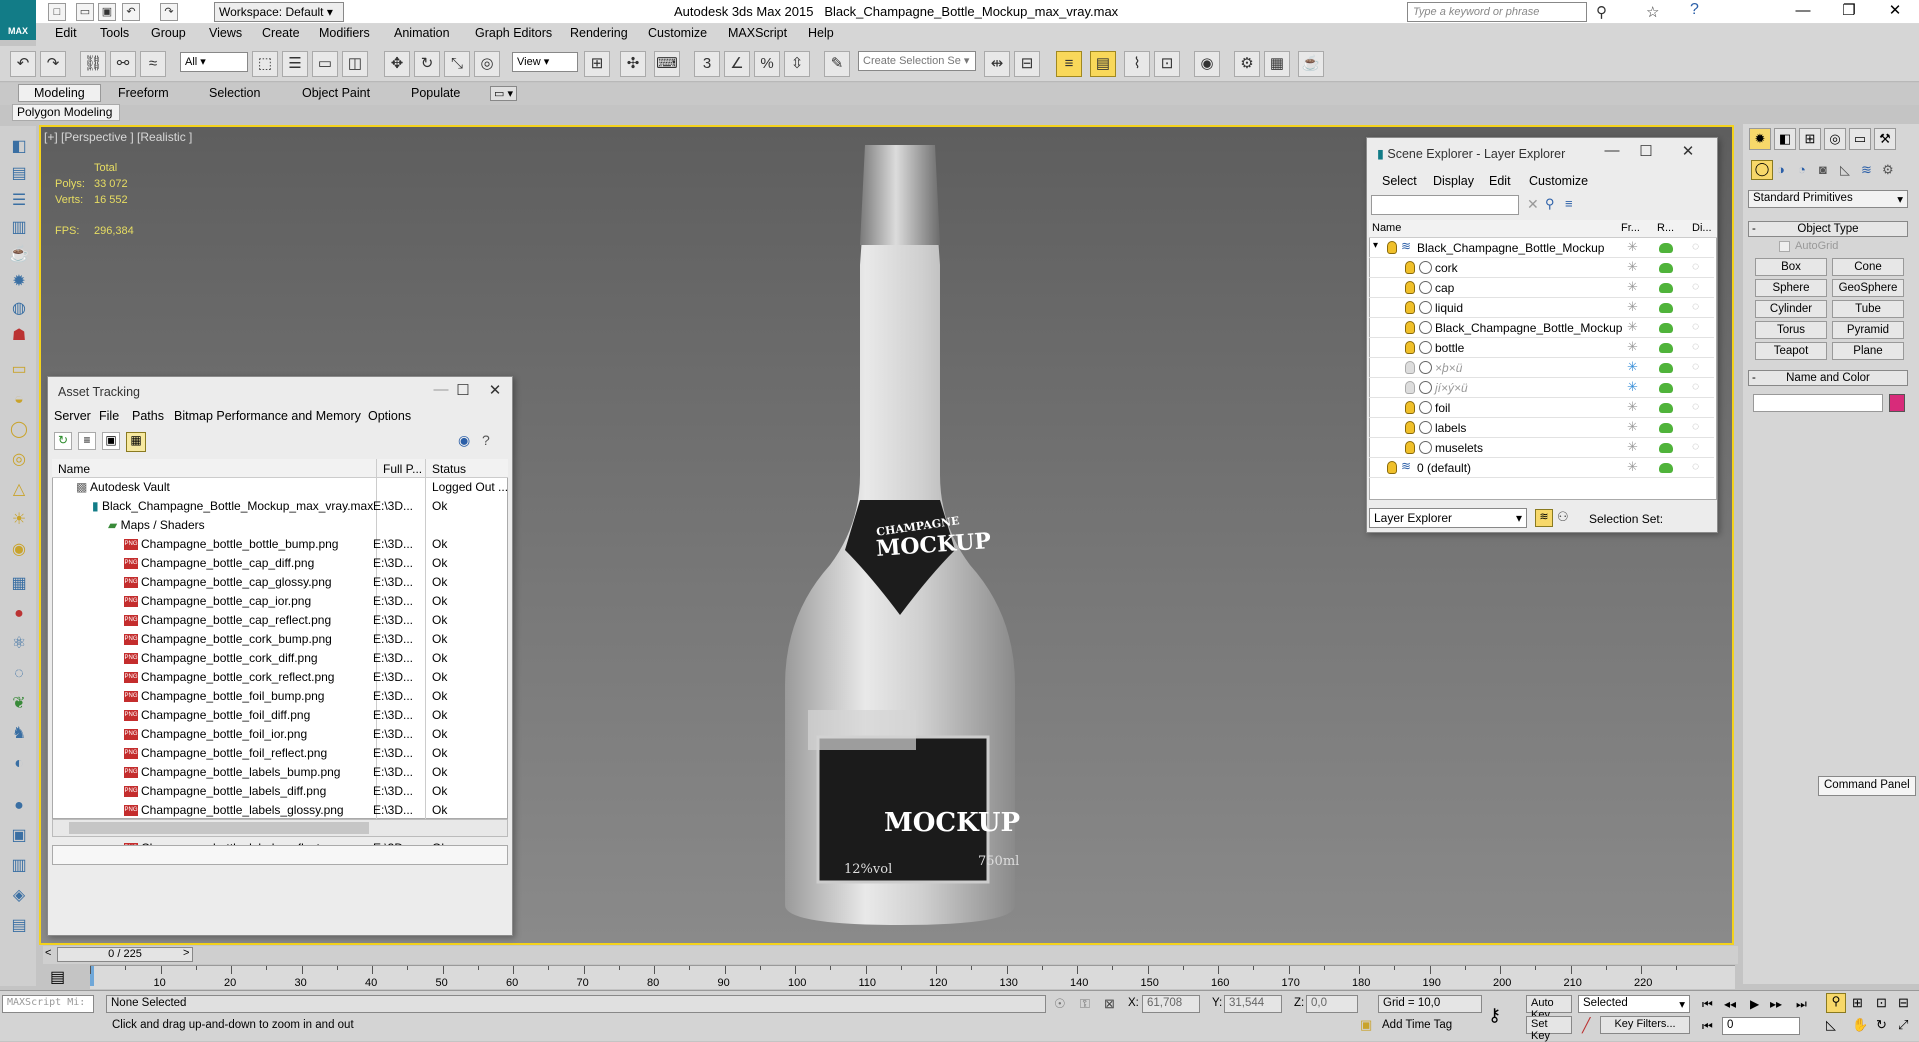 Image resolution: width=1919 pixels, height=1042 pixels. What do you see at coordinates (1601, 12) in the screenshot?
I see `binoculars-icon: ⚲` at bounding box center [1601, 12].